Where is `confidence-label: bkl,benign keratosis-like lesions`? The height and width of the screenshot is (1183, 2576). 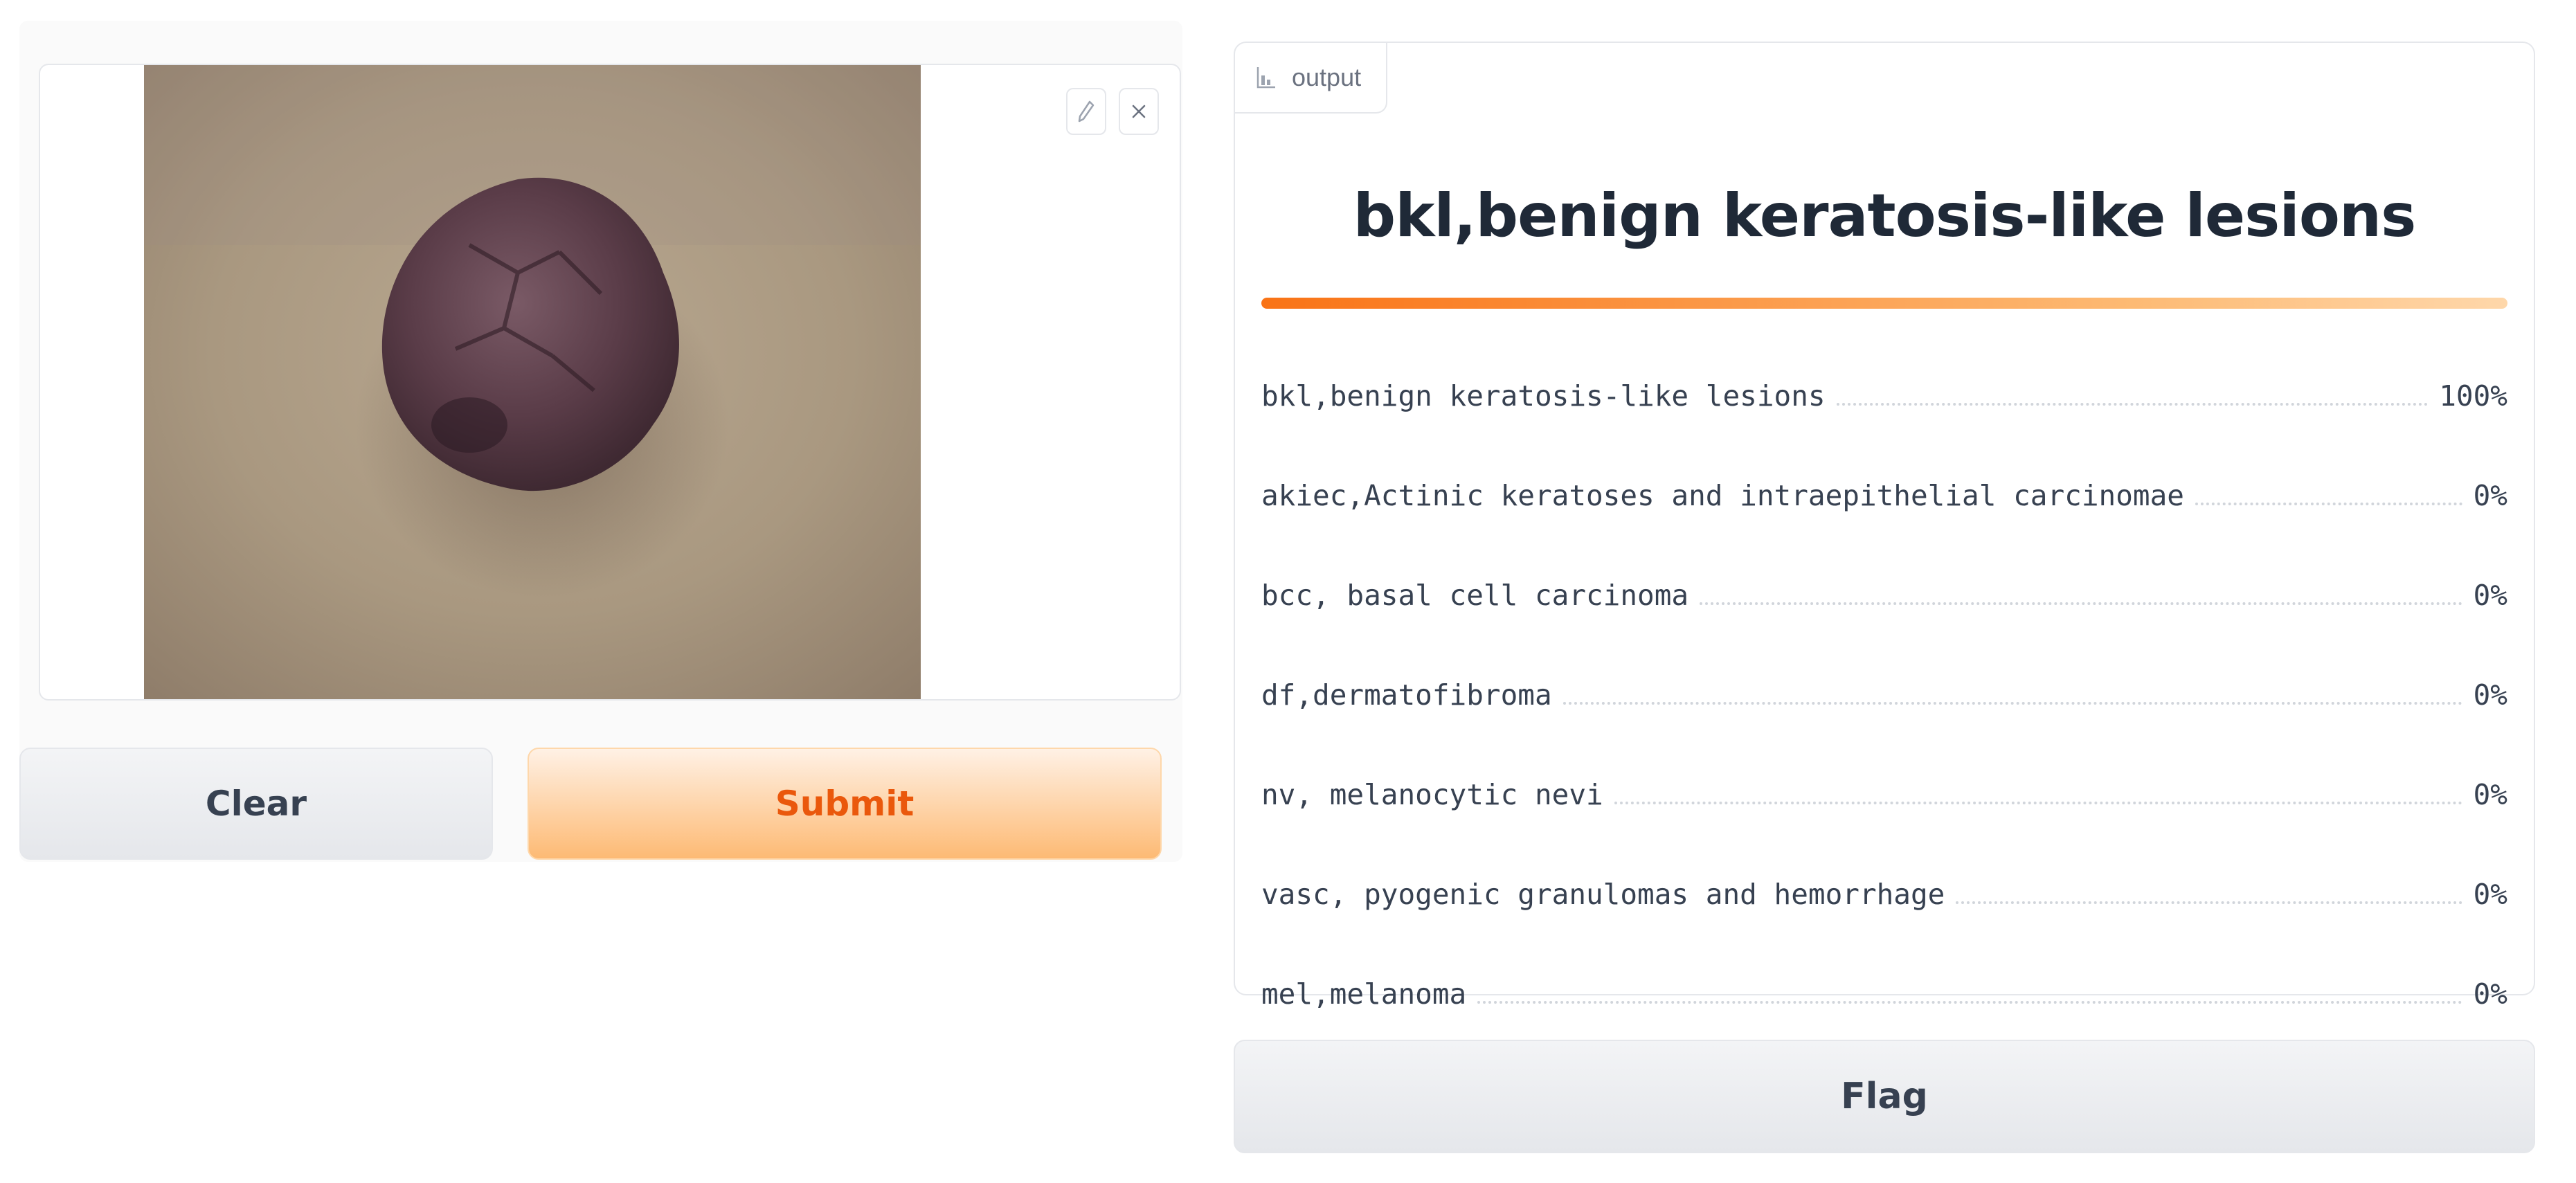 confidence-label: bkl,benign keratosis-like lesions is located at coordinates (1543, 396).